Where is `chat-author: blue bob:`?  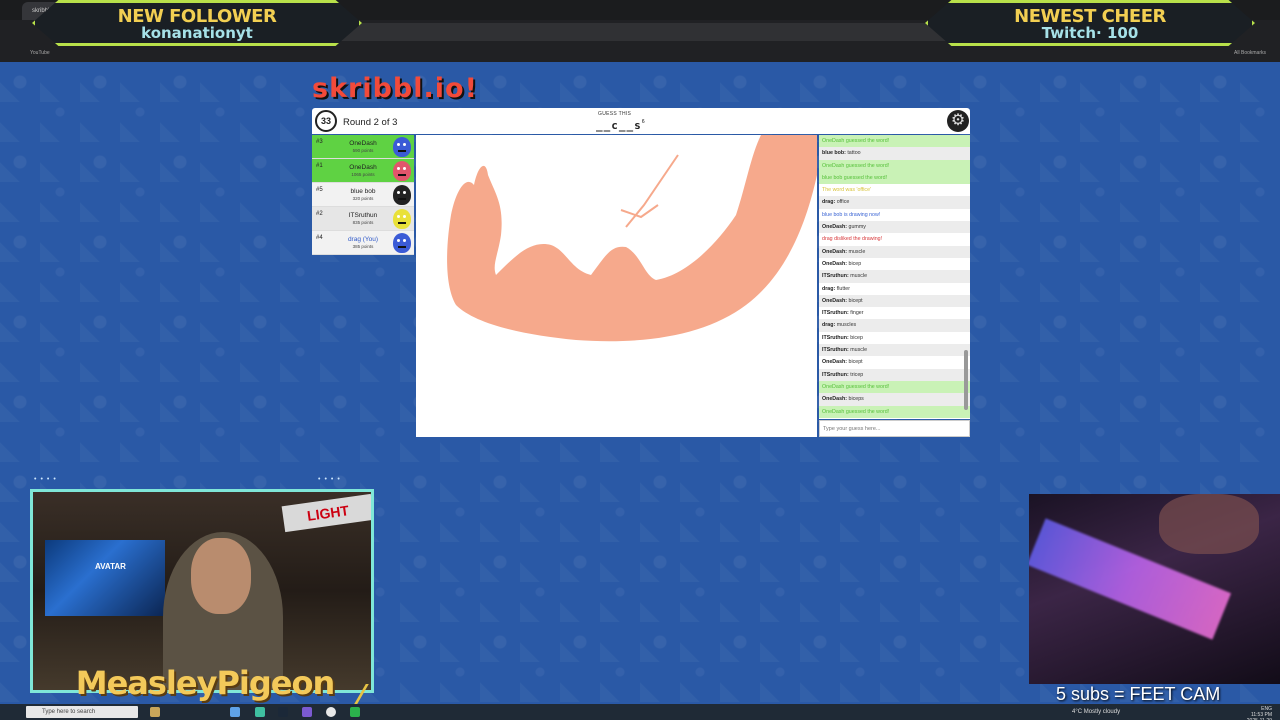
chat-author: blue bob: is located at coordinates (834, 153).